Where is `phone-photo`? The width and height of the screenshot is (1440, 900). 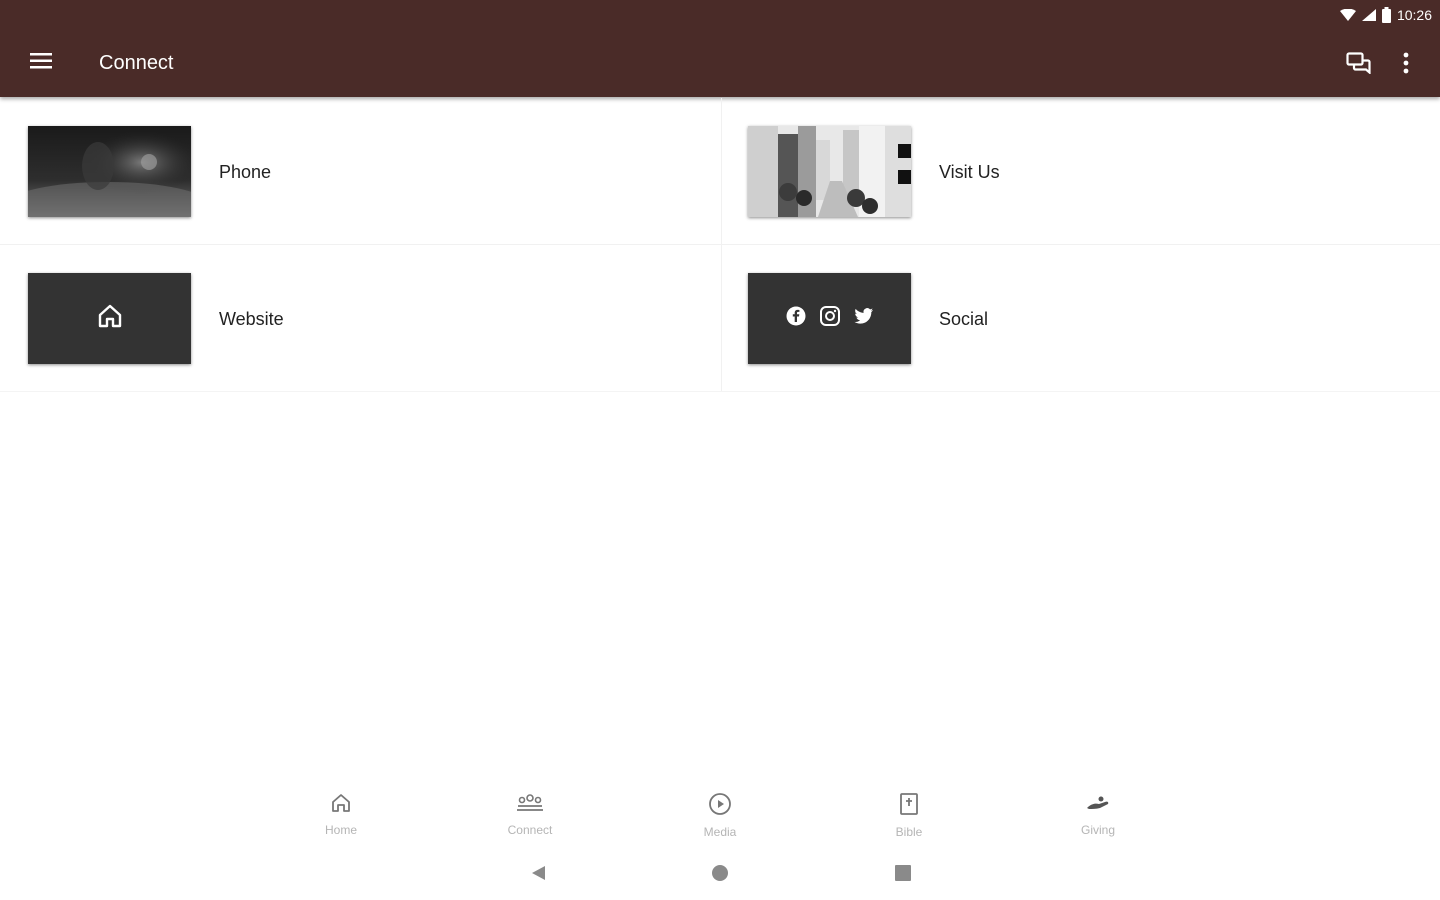
phone-photo is located at coordinates (109, 171).